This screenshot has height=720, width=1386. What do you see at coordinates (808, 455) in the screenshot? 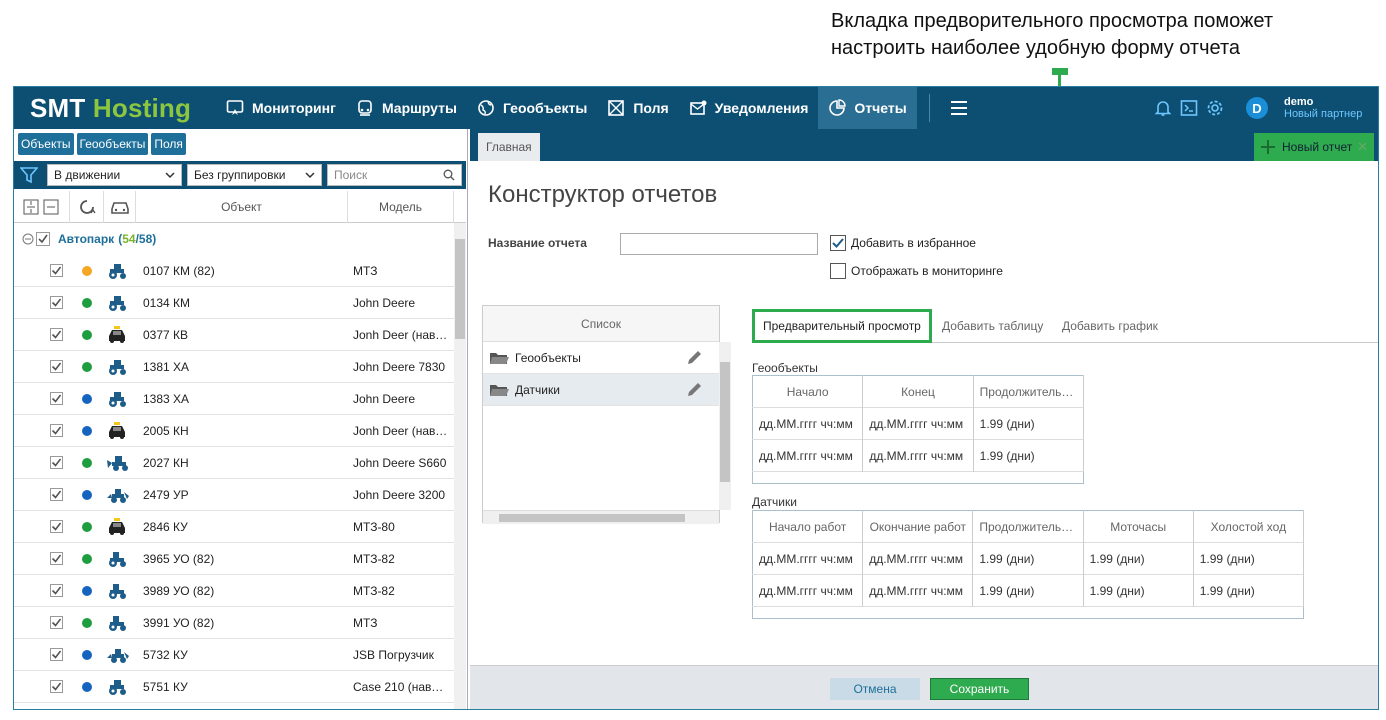
I see `table-cell: дд.ММ.гггг чч:мм` at bounding box center [808, 455].